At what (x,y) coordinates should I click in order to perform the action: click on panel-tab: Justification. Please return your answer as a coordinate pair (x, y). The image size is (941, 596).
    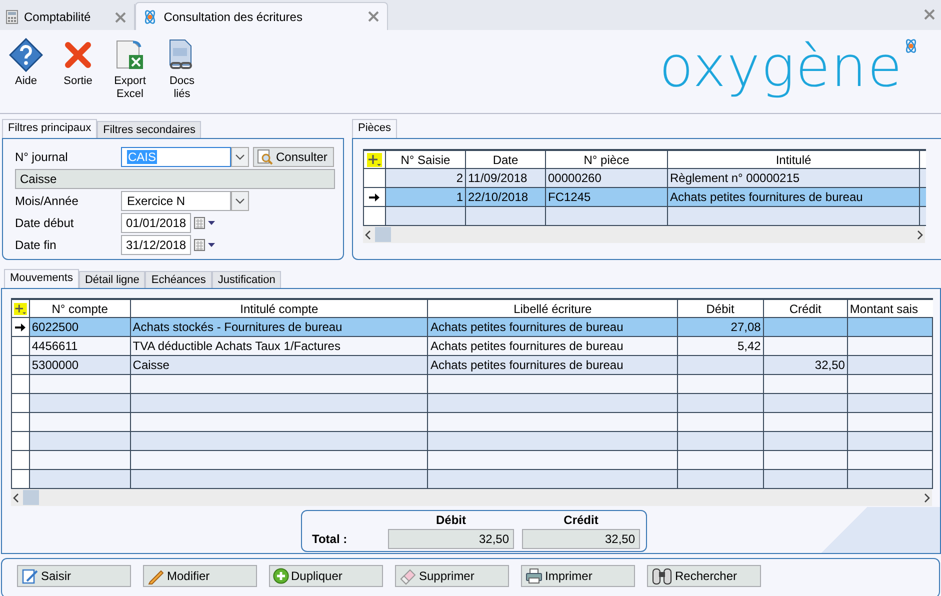
    Looking at the image, I should click on (247, 279).